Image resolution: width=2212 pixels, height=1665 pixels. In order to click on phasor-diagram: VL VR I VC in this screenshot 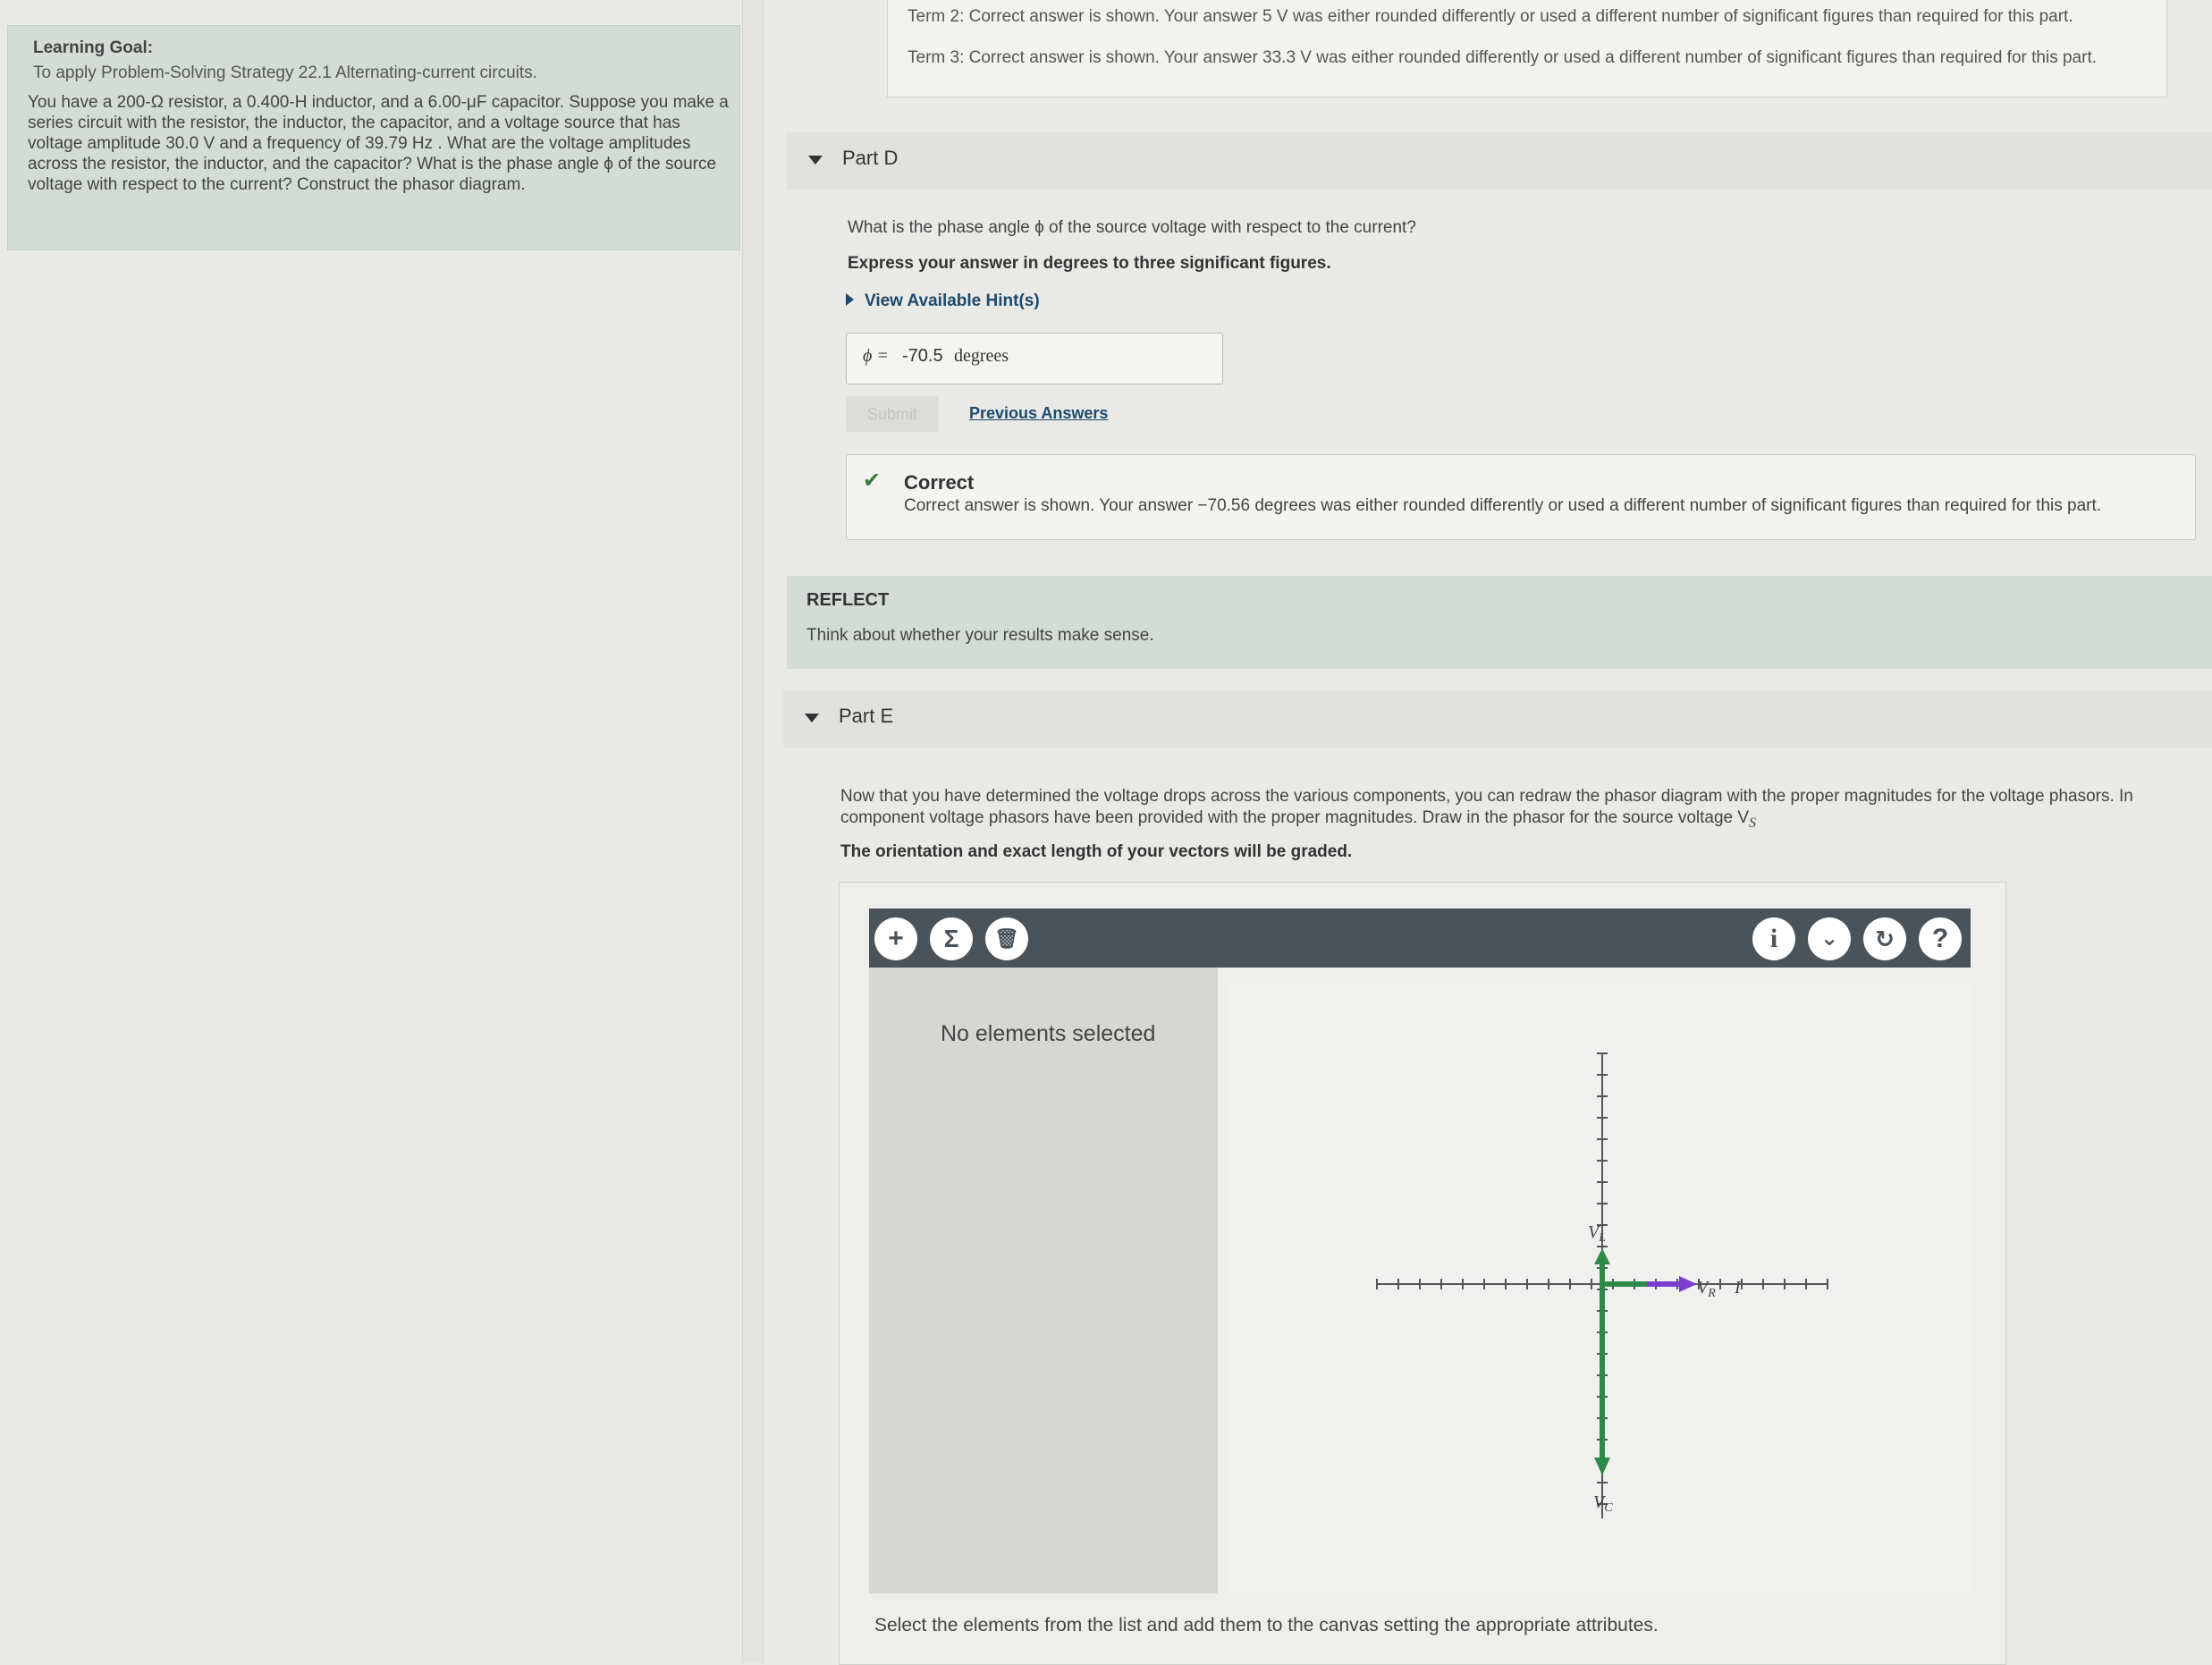, I will do `click(1599, 1287)`.